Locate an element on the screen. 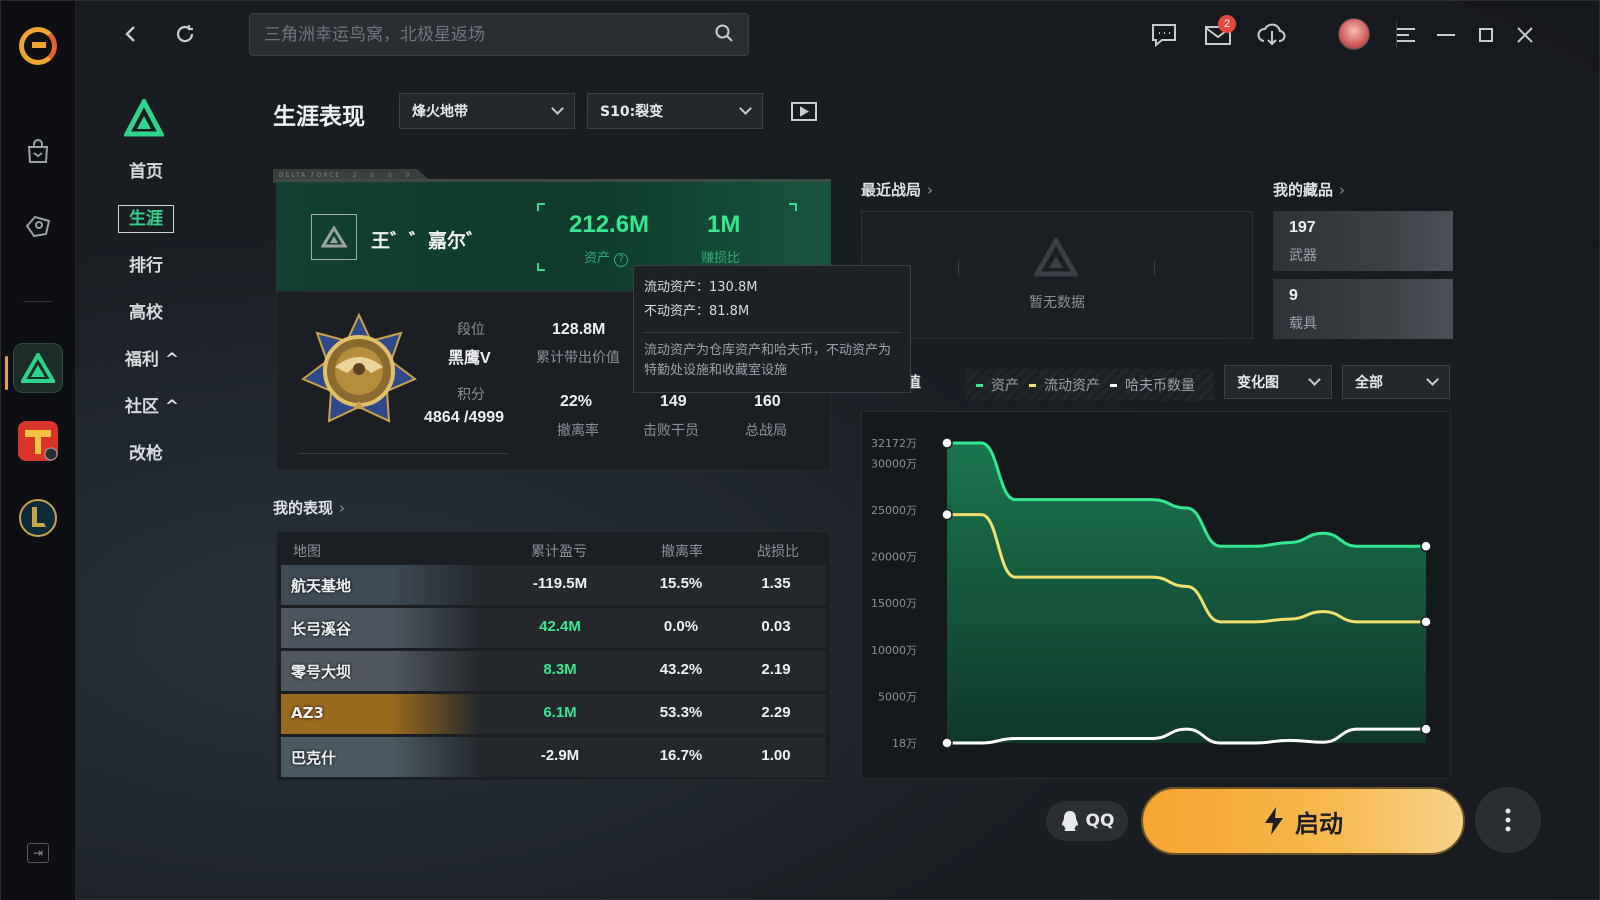  performance-link: 我的表现 › is located at coordinates (309, 507).